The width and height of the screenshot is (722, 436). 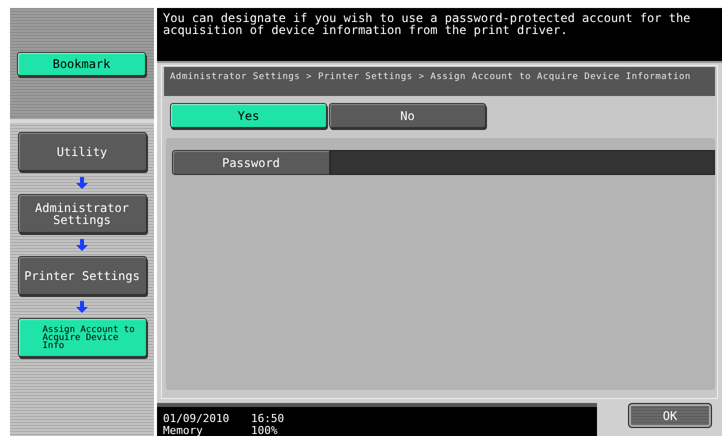 What do you see at coordinates (82, 151) in the screenshot?
I see `breadcrumb-nav-button: Utility` at bounding box center [82, 151].